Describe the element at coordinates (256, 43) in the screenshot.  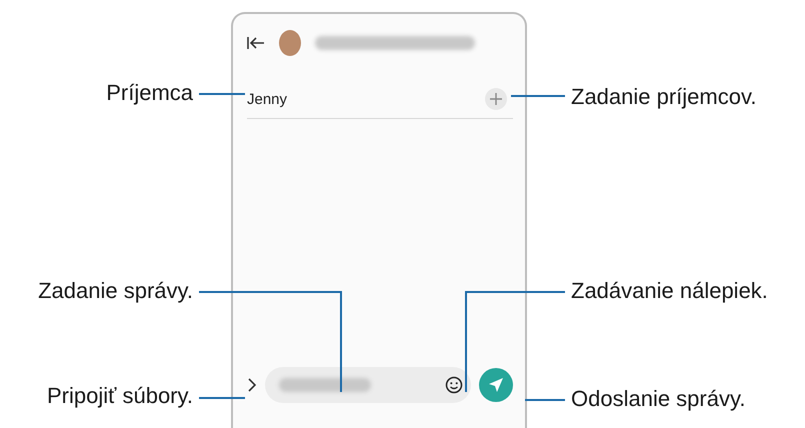
I see `back-arrow-icon` at that location.